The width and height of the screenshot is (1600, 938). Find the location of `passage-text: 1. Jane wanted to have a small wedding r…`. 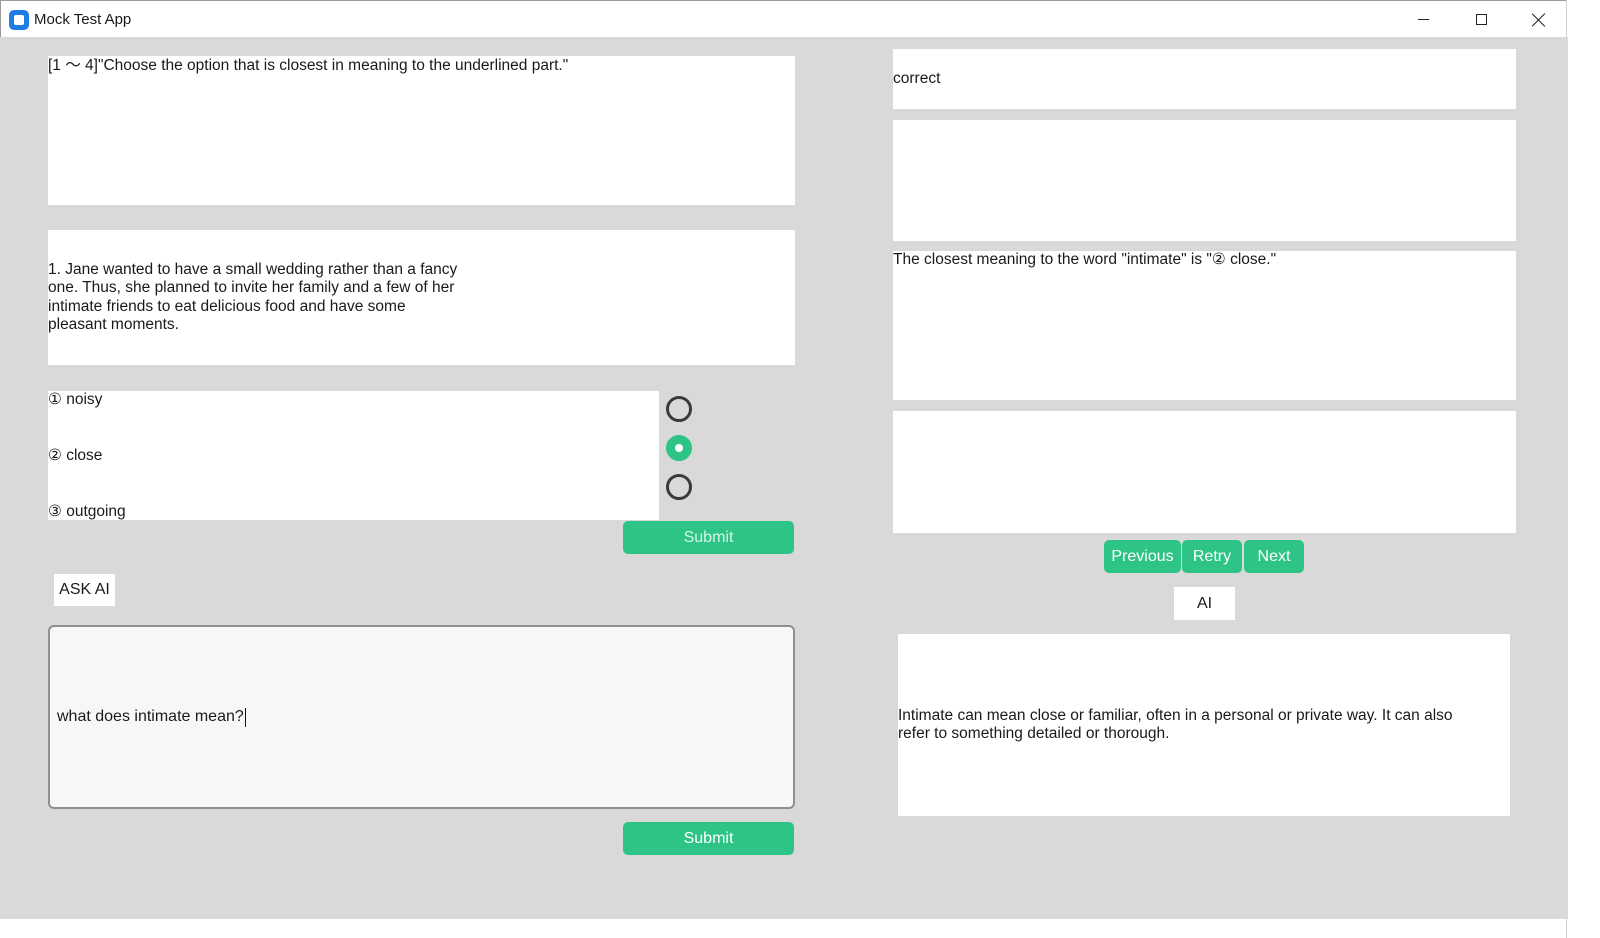

passage-text: 1. Jane wanted to have a small wedding r… is located at coordinates (255, 297).